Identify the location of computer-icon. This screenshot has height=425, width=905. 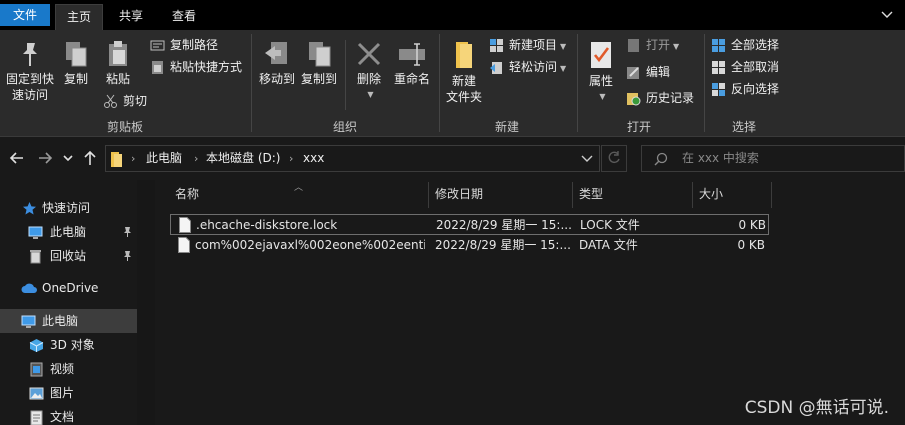
(28, 321).